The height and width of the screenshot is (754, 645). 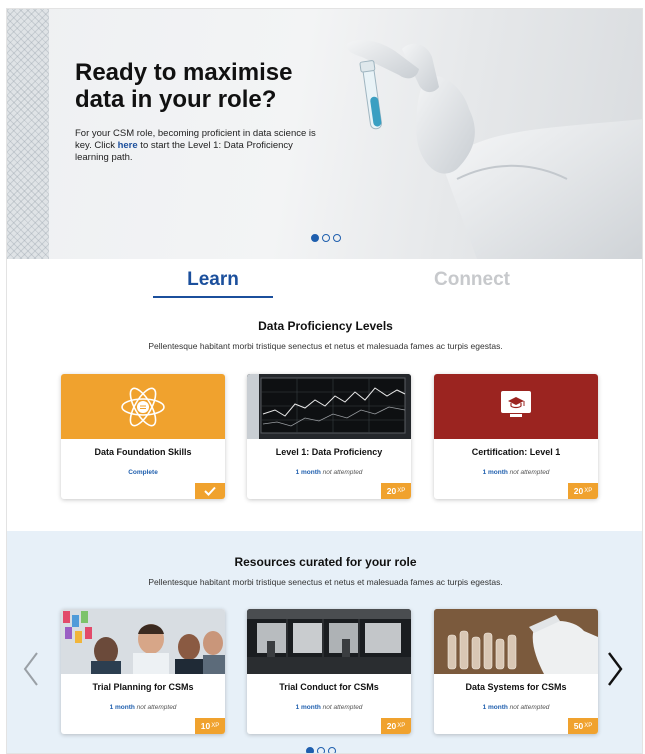 I want to click on card-title: Trial Conduct for CSMs, so click(x=329, y=687).